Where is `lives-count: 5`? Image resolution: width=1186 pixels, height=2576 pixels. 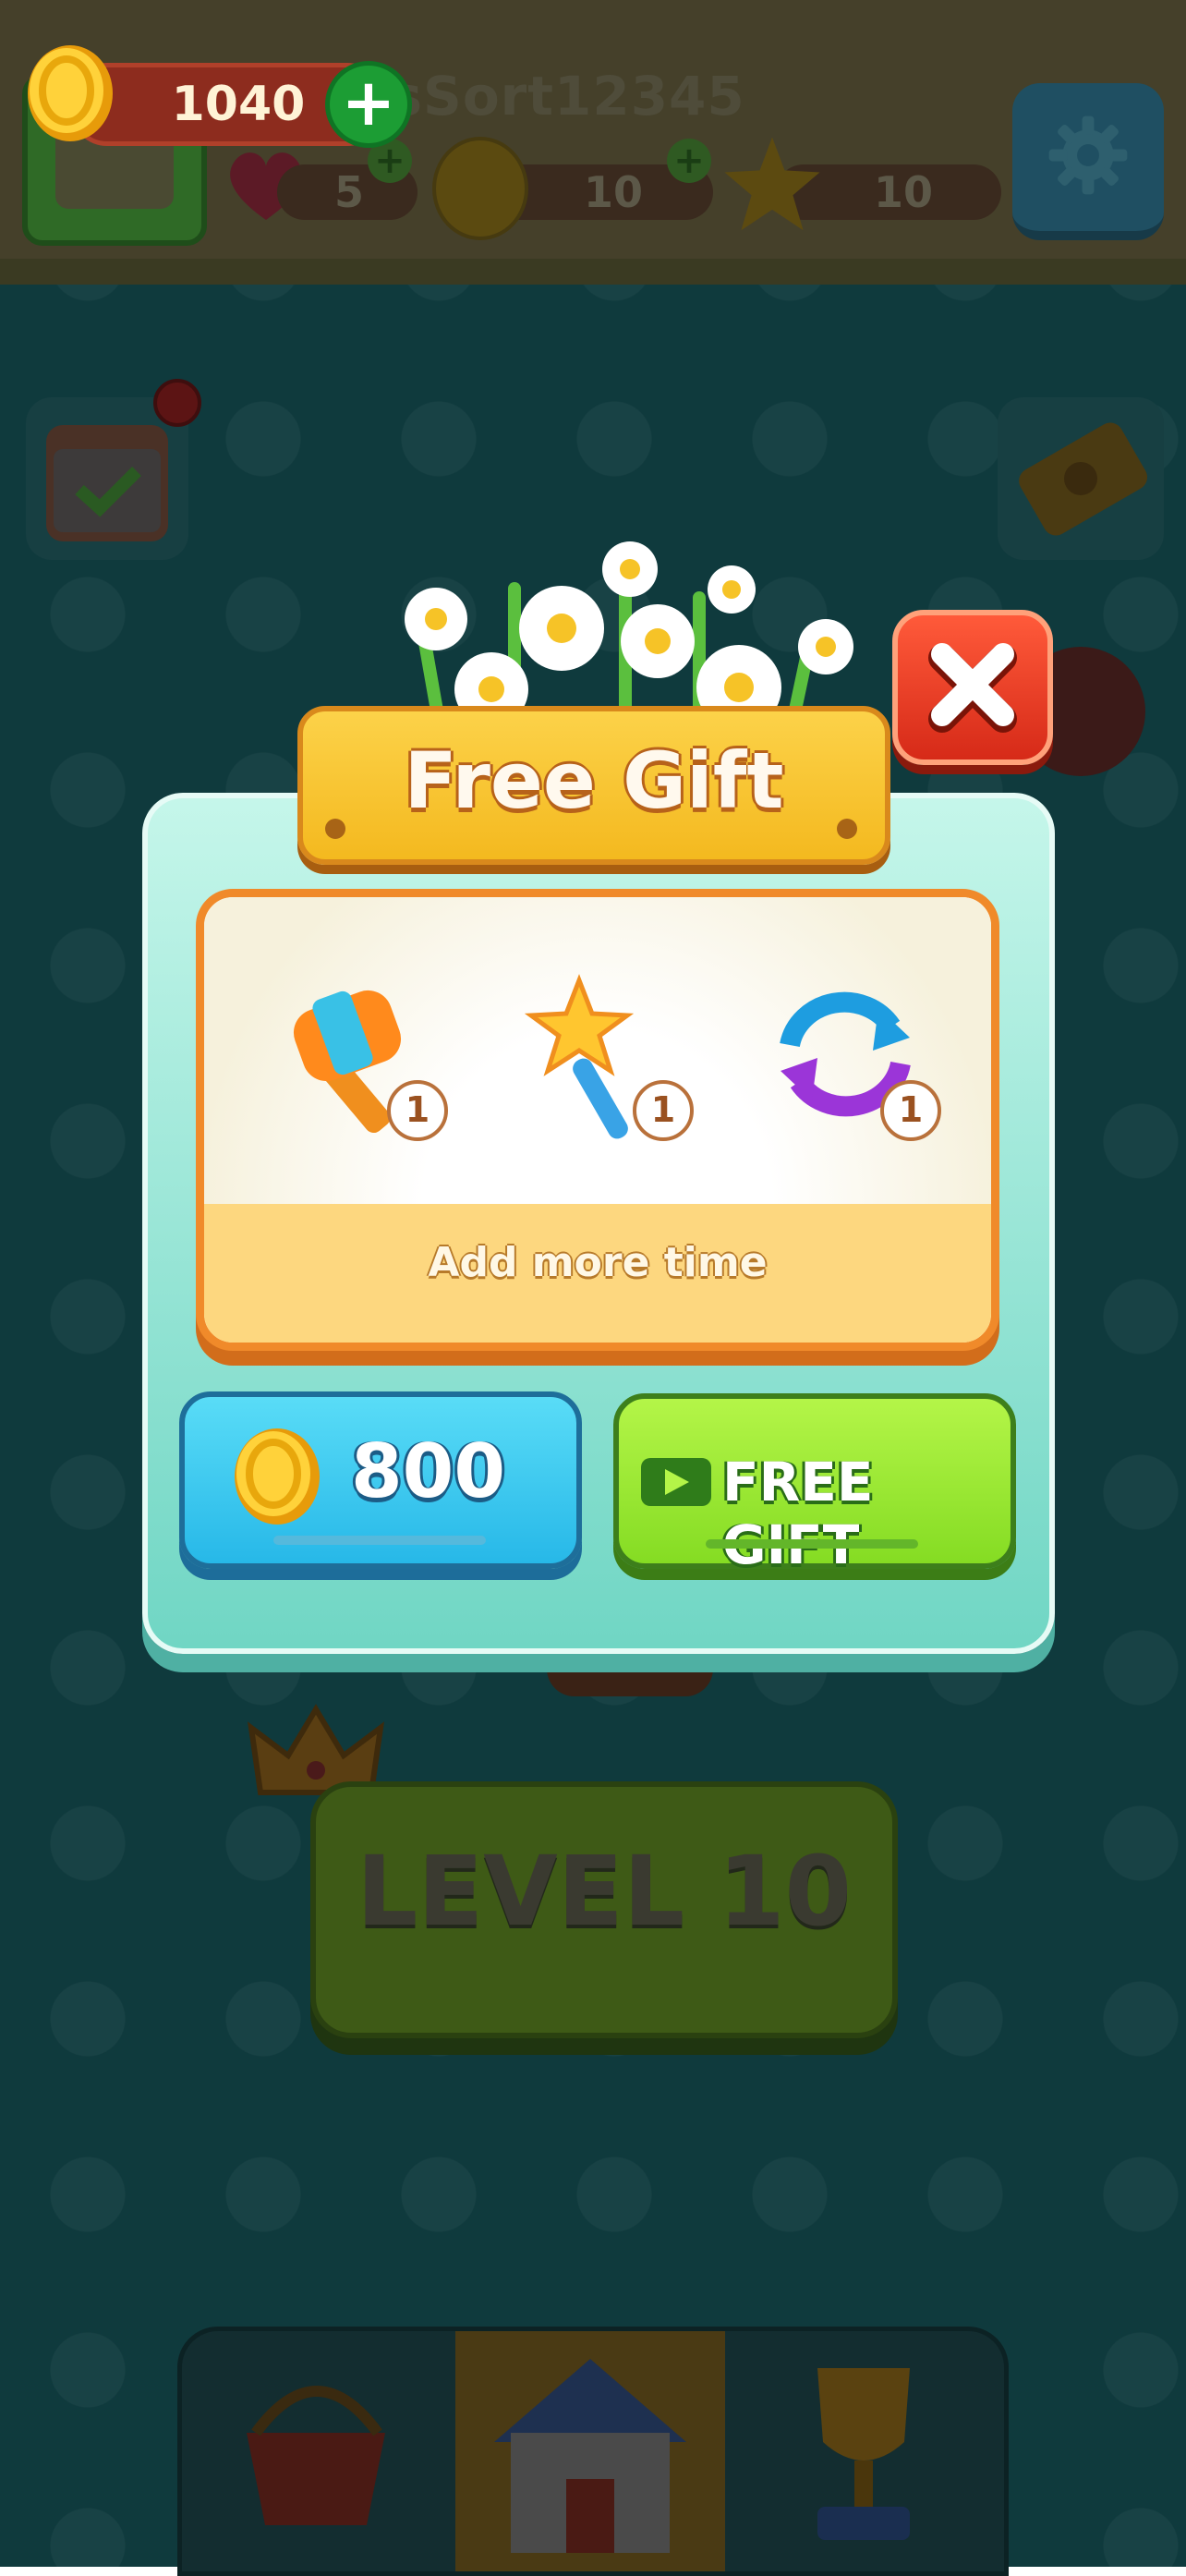
lives-count: 5 is located at coordinates (349, 192).